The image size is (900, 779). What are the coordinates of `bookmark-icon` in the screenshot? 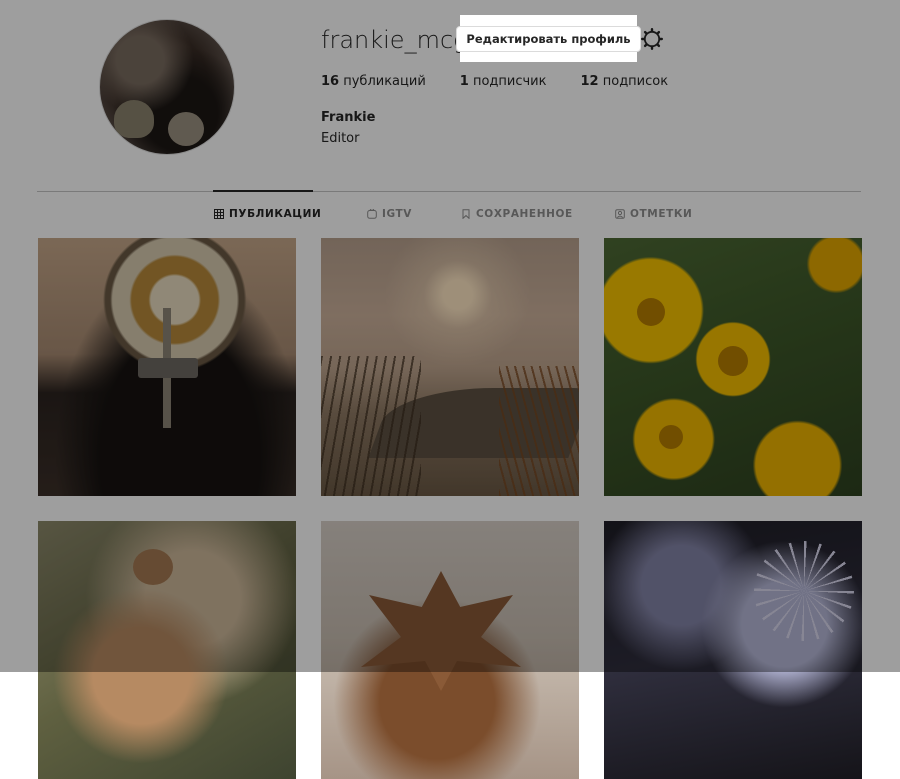 It's located at (466, 214).